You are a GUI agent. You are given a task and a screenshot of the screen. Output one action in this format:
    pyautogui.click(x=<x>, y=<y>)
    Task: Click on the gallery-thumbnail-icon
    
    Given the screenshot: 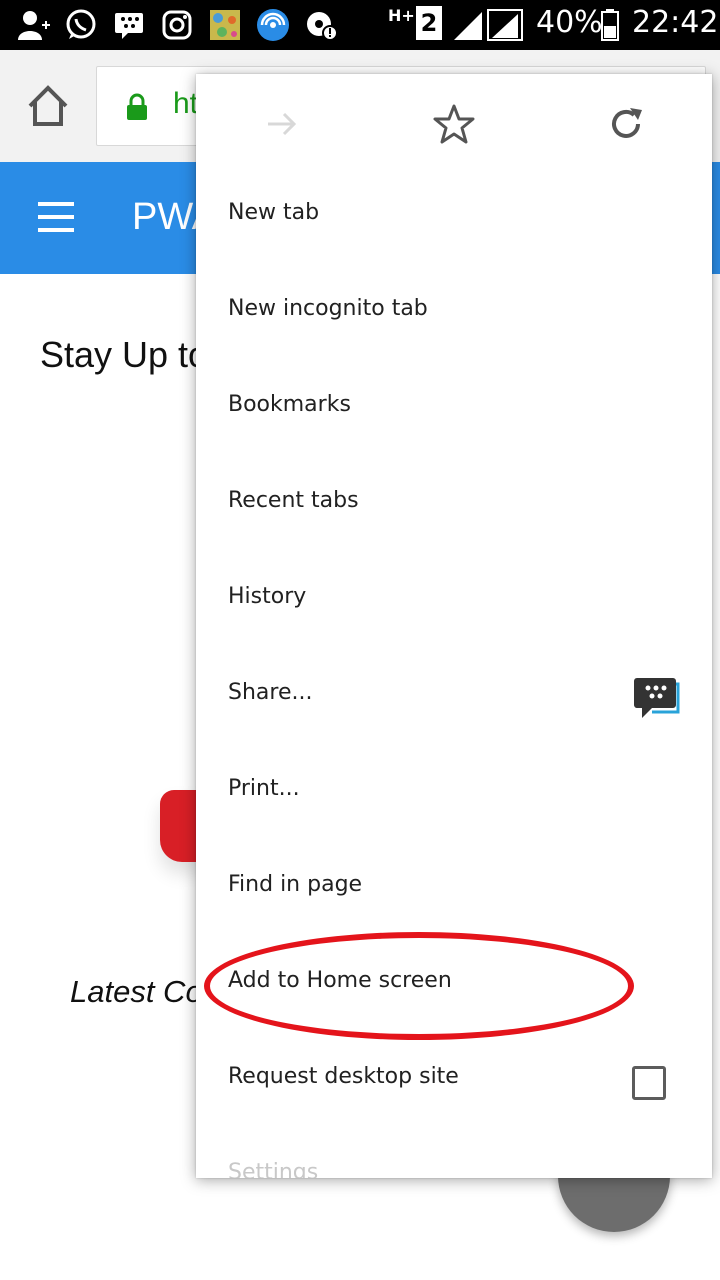 What is the action you would take?
    pyautogui.click(x=225, y=25)
    